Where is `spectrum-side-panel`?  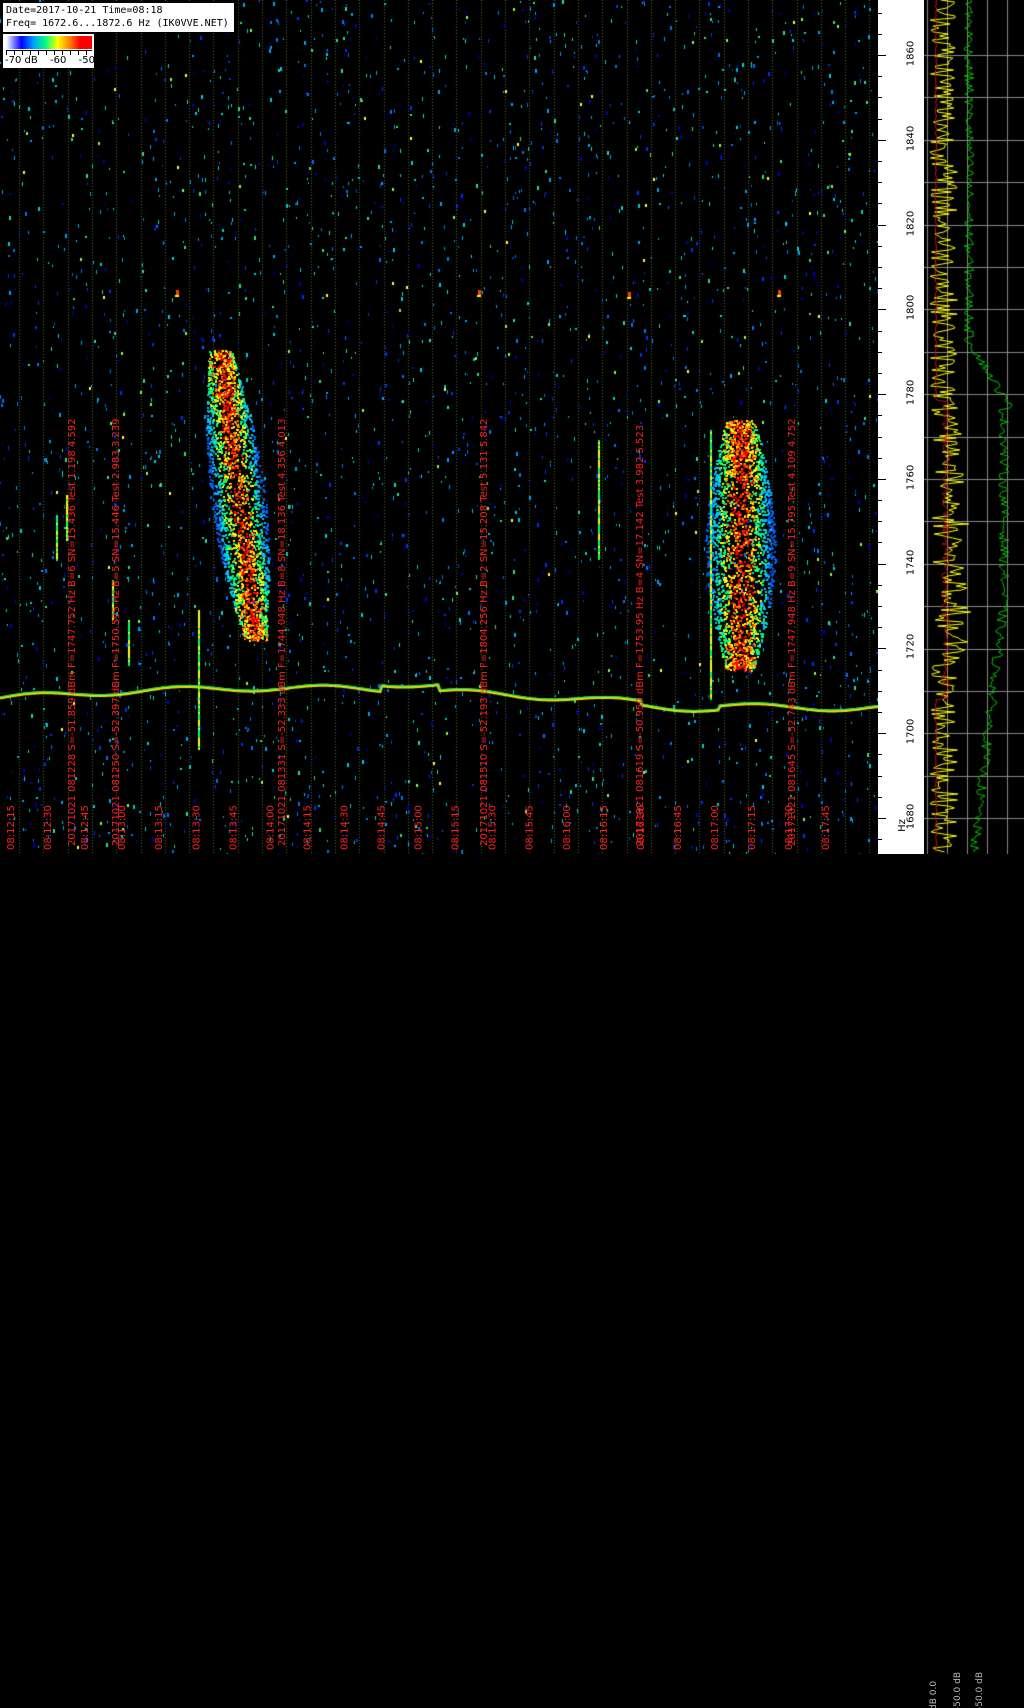 spectrum-side-panel is located at coordinates (974, 427).